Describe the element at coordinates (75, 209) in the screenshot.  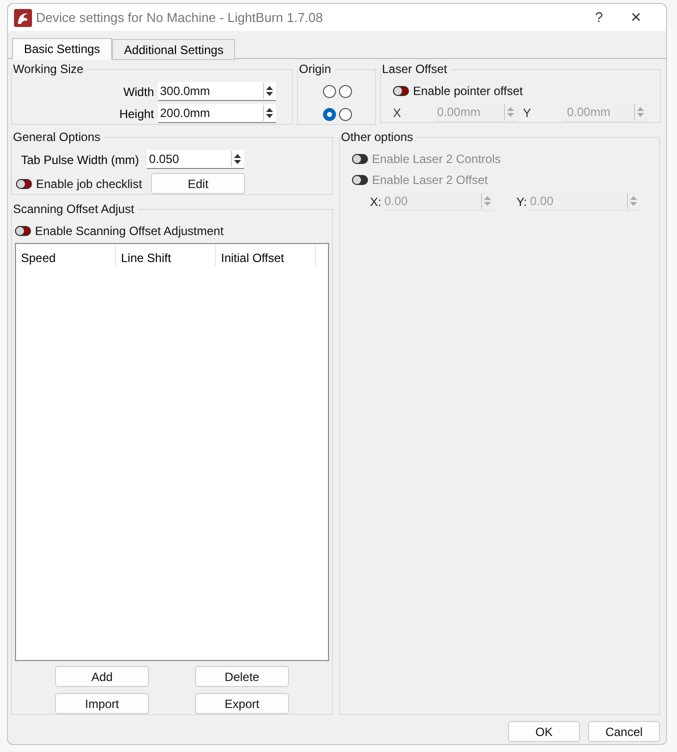
I see `group-title: Scanning Offset Adjust` at that location.